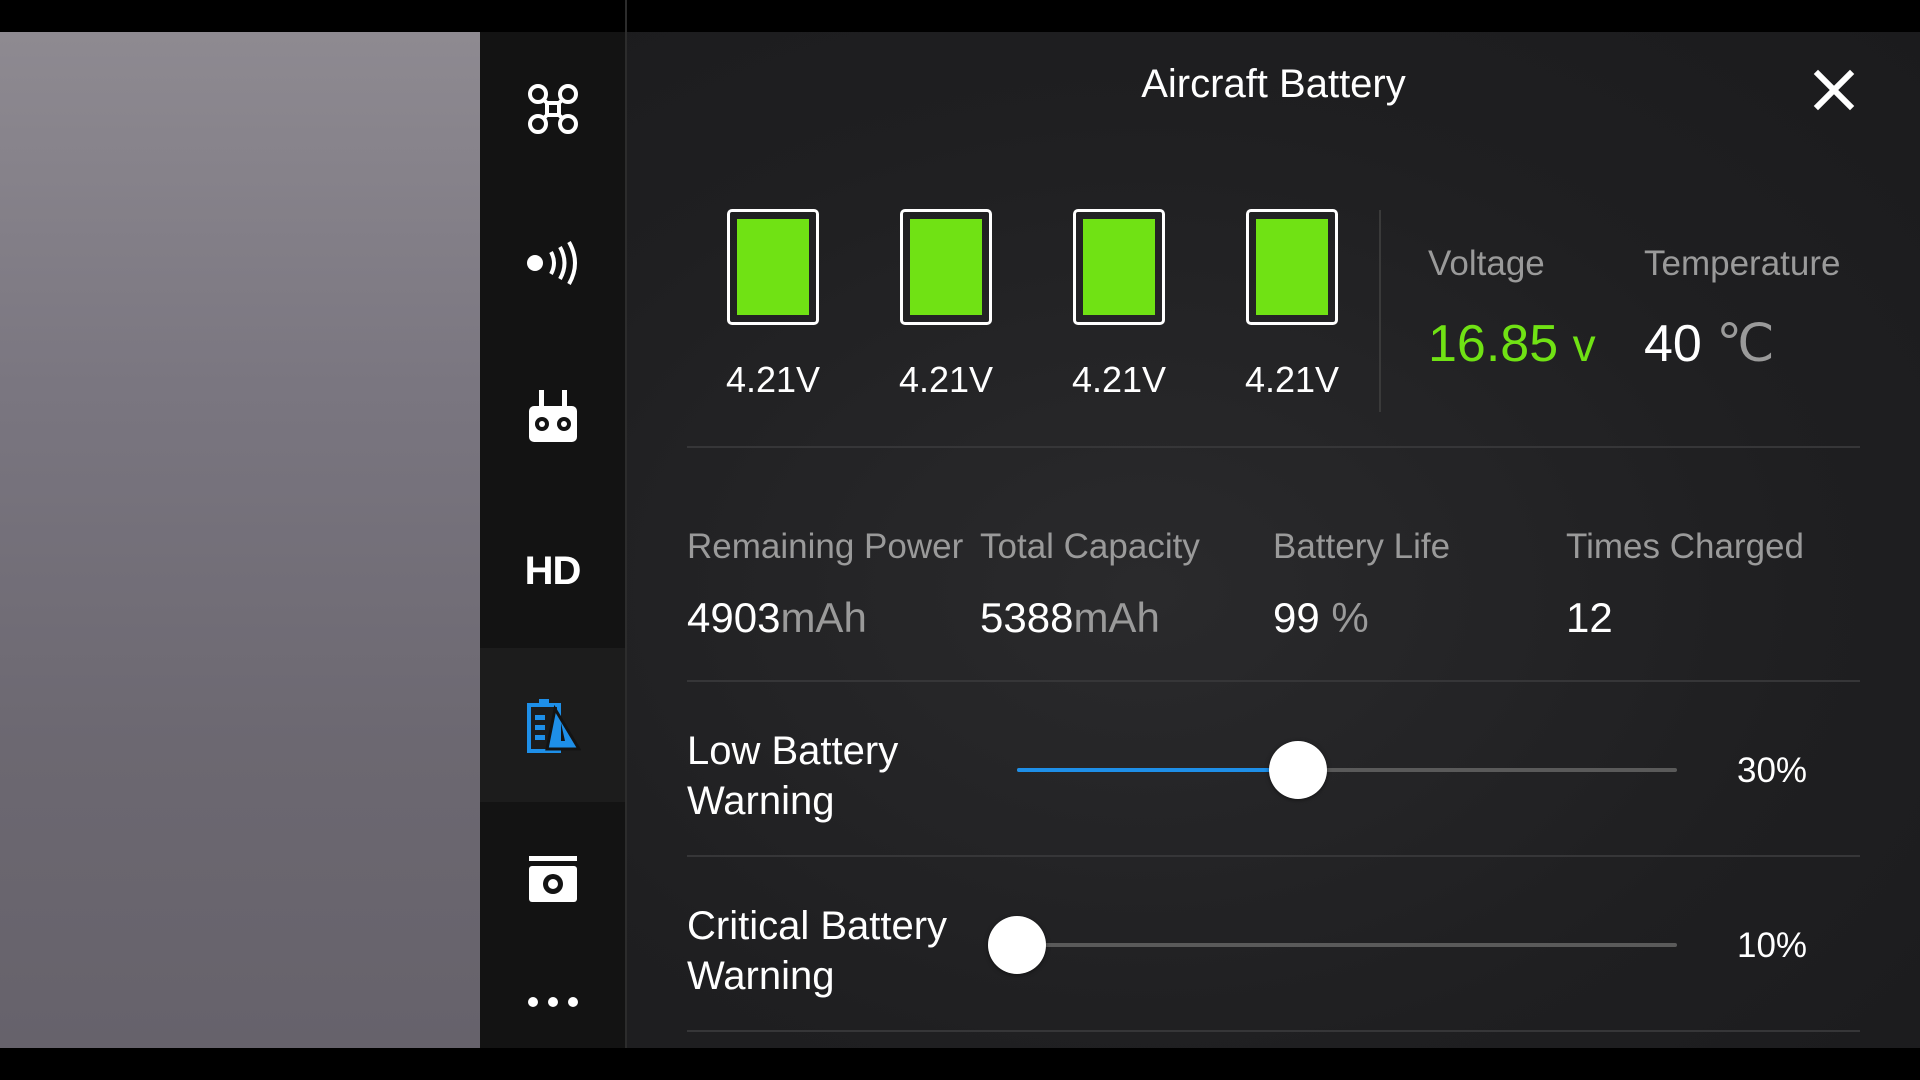  I want to click on sidebar-item-camera, so click(552, 879).